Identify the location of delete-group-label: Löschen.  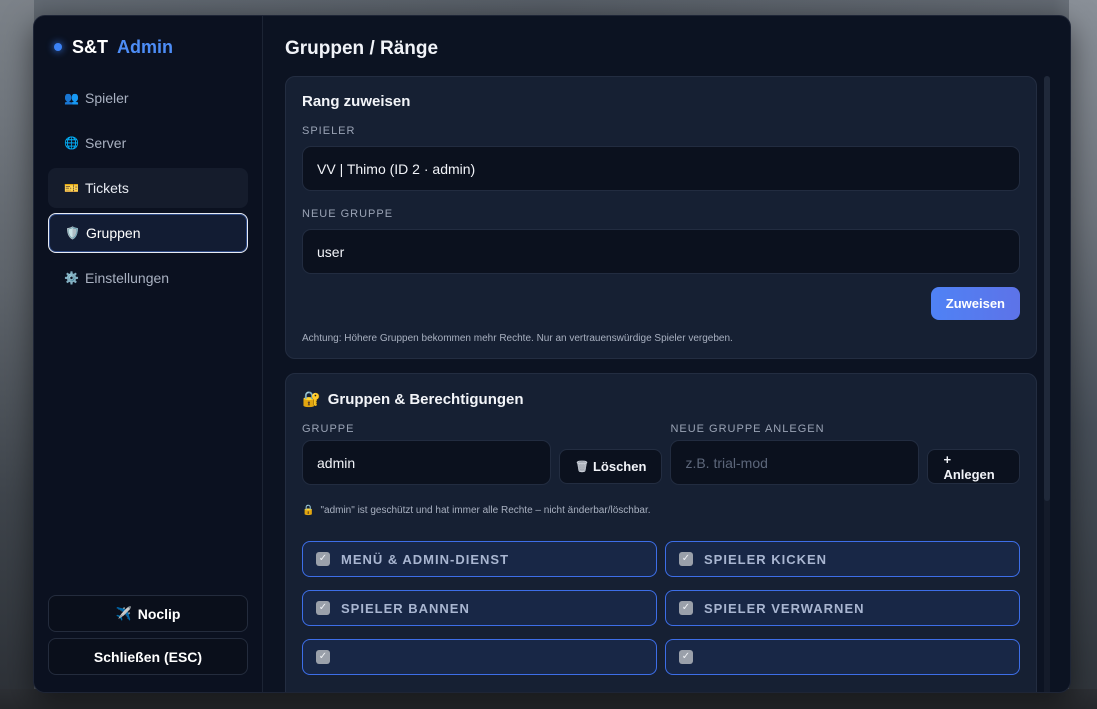
(619, 466).